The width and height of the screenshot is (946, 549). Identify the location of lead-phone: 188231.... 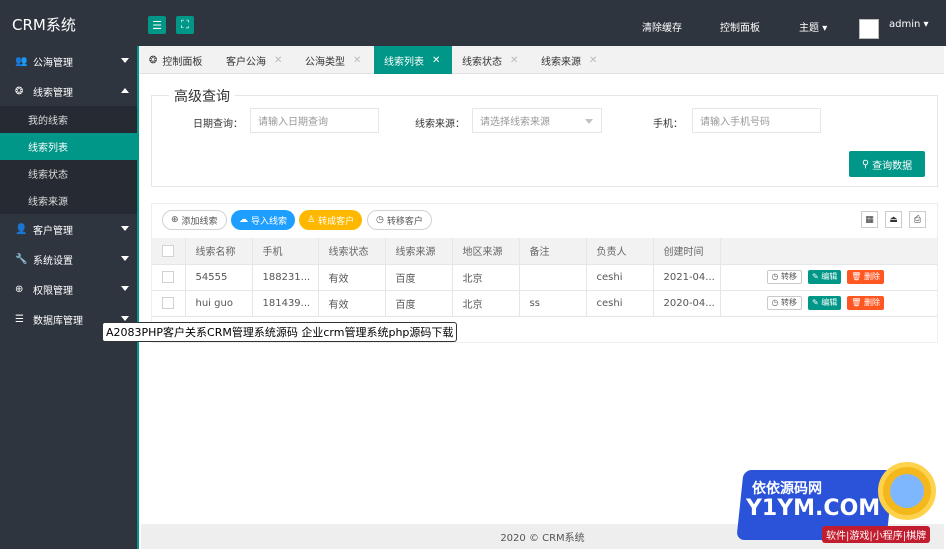
(285, 277).